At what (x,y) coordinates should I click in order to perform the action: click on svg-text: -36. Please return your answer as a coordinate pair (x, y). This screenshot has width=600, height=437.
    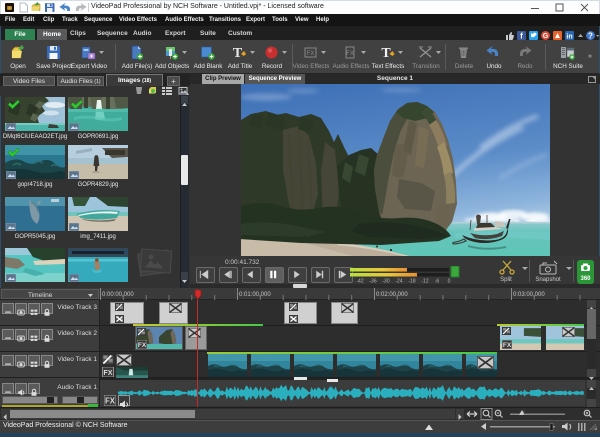
    Looking at the image, I should click on (372, 282).